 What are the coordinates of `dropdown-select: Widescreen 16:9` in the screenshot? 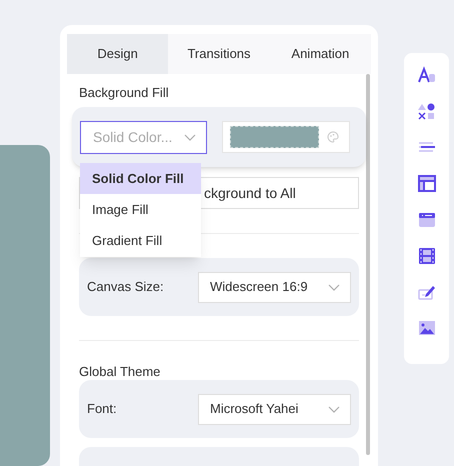 It's located at (274, 287).